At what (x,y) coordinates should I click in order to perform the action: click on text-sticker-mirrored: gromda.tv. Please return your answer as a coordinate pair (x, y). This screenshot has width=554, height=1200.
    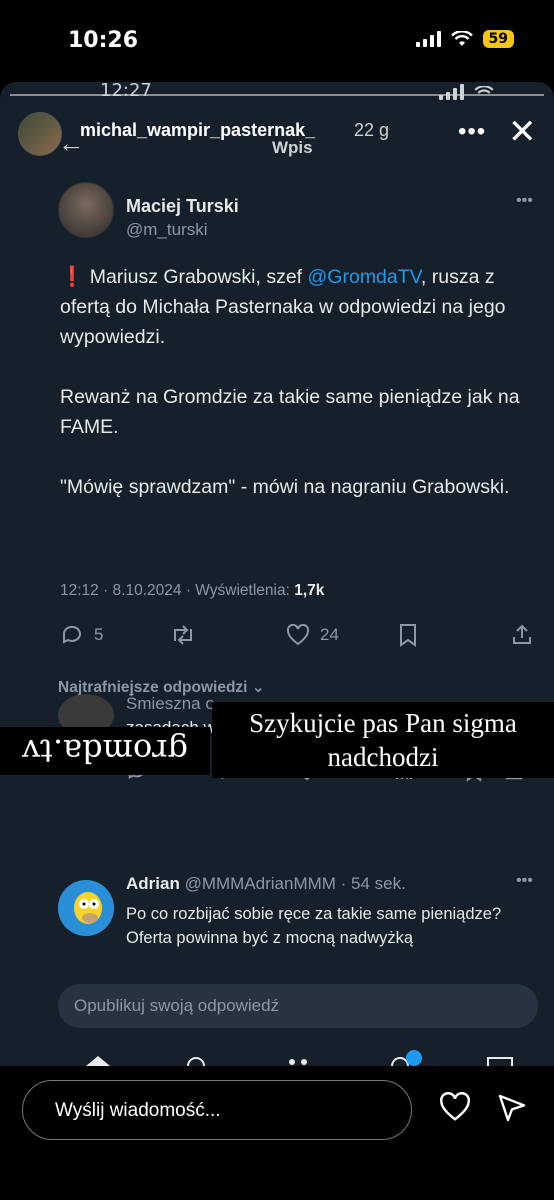
    Looking at the image, I should click on (105, 751).